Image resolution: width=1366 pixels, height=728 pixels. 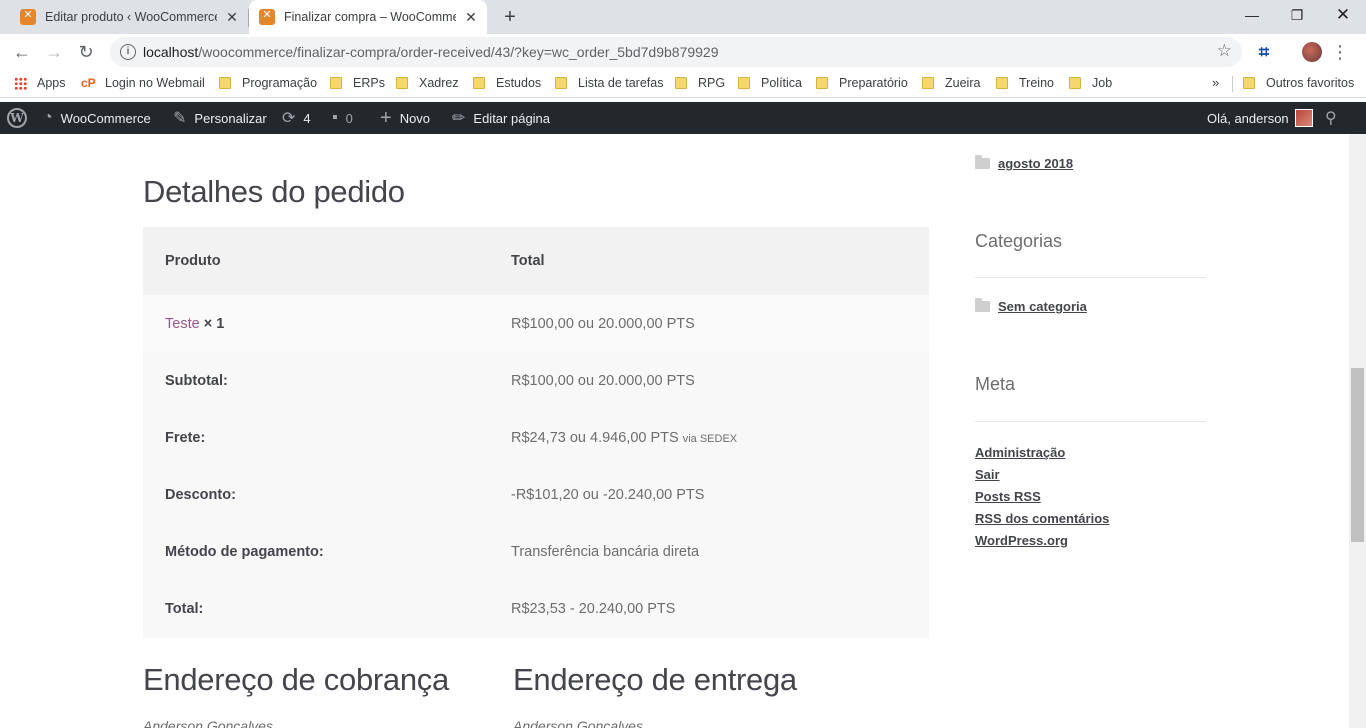 I want to click on close-window-button: ✕, so click(x=1343, y=15).